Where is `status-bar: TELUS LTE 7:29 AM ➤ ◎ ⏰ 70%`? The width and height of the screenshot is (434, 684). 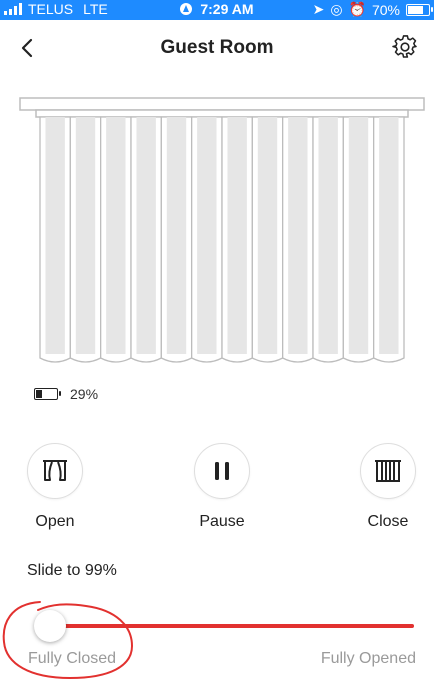 status-bar: TELUS LTE 7:29 AM ➤ ◎ ⏰ 70% is located at coordinates (217, 10).